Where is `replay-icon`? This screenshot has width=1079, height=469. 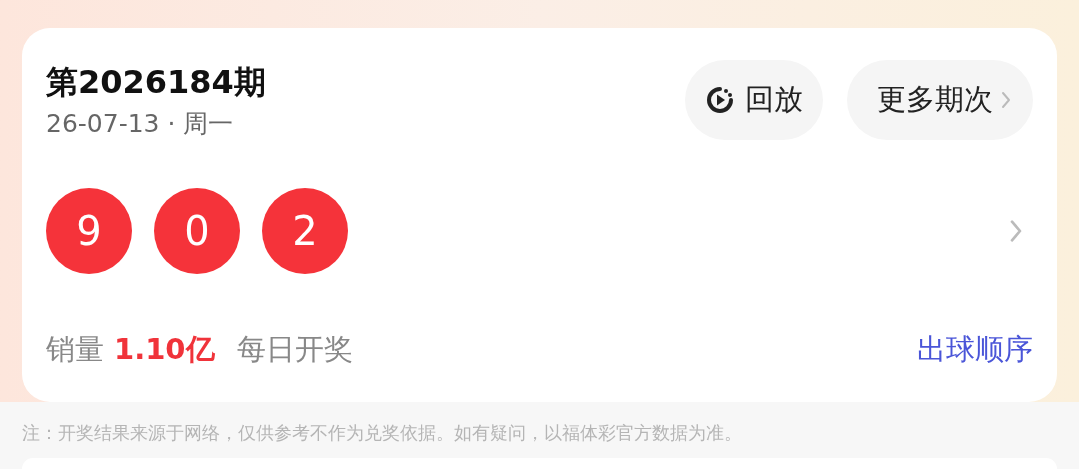 replay-icon is located at coordinates (720, 100).